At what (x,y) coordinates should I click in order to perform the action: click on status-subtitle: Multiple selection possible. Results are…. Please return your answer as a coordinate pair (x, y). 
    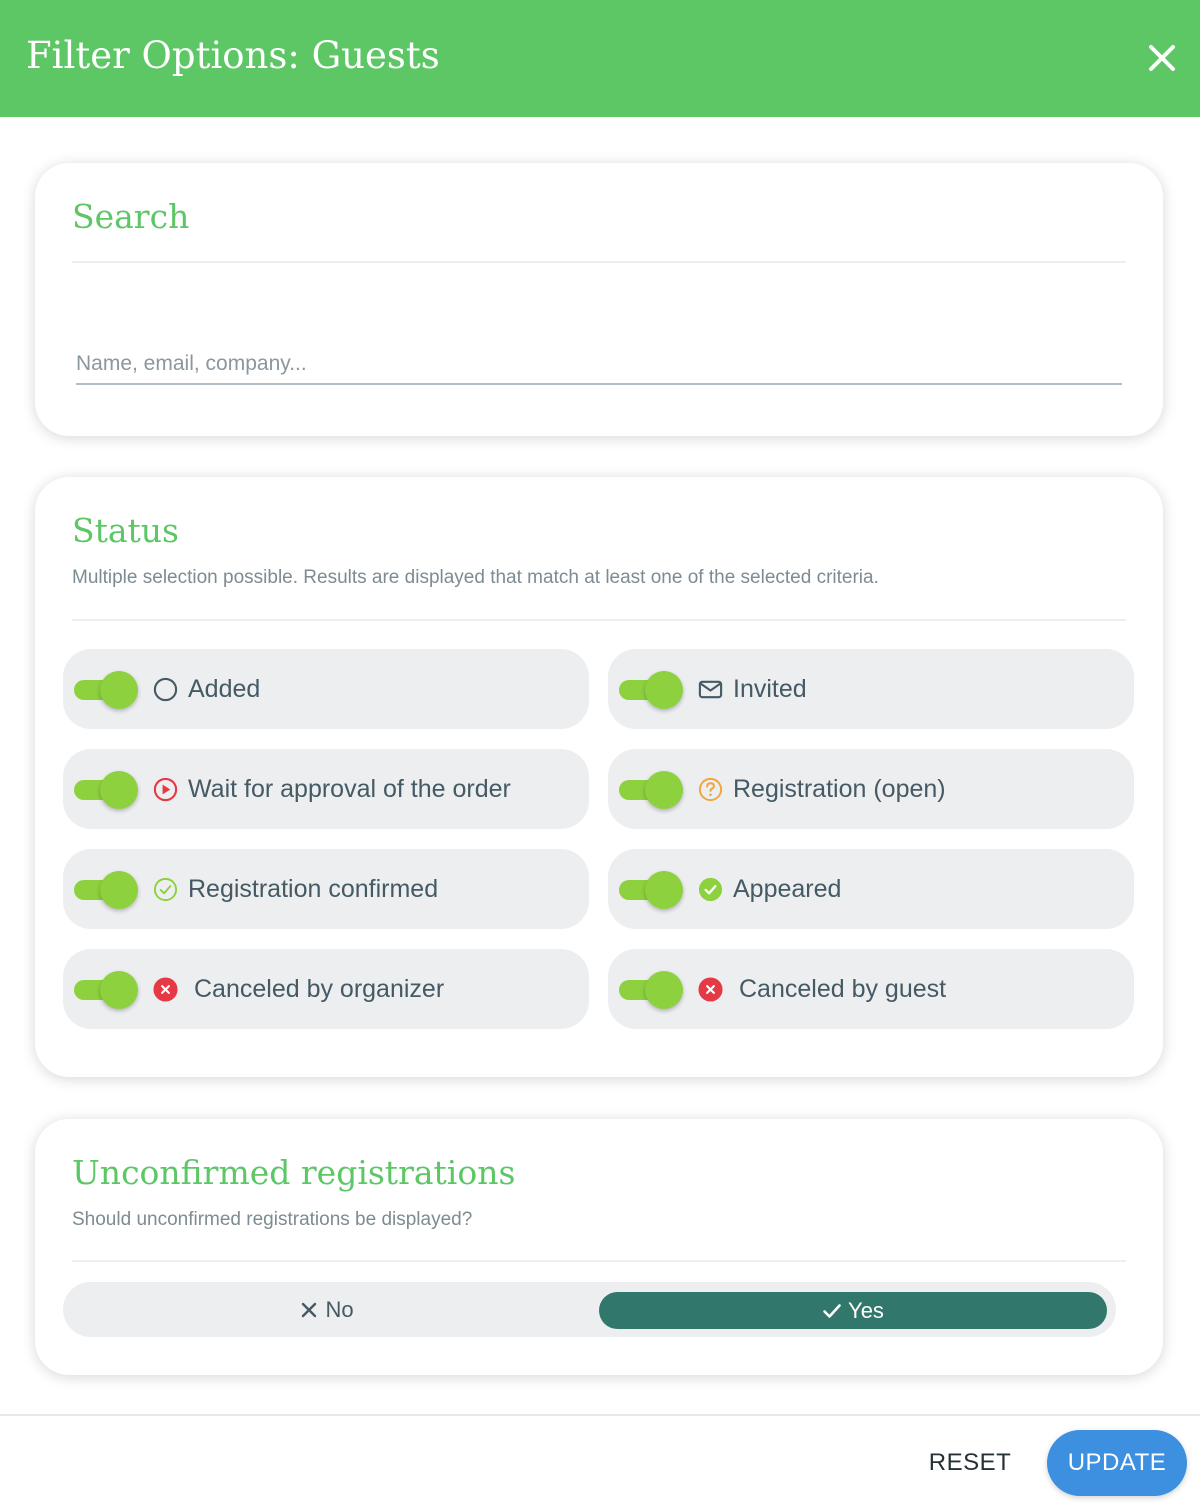
    Looking at the image, I should click on (475, 577).